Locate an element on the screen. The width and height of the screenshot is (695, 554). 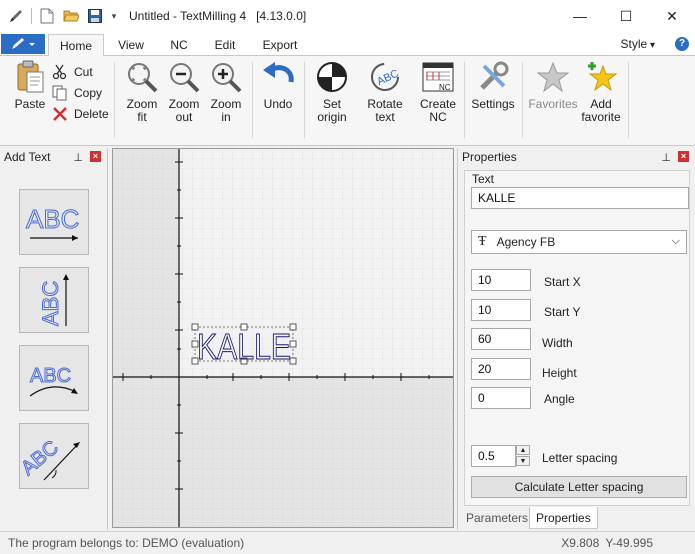
tab-export: Export is located at coordinates (280, 45).